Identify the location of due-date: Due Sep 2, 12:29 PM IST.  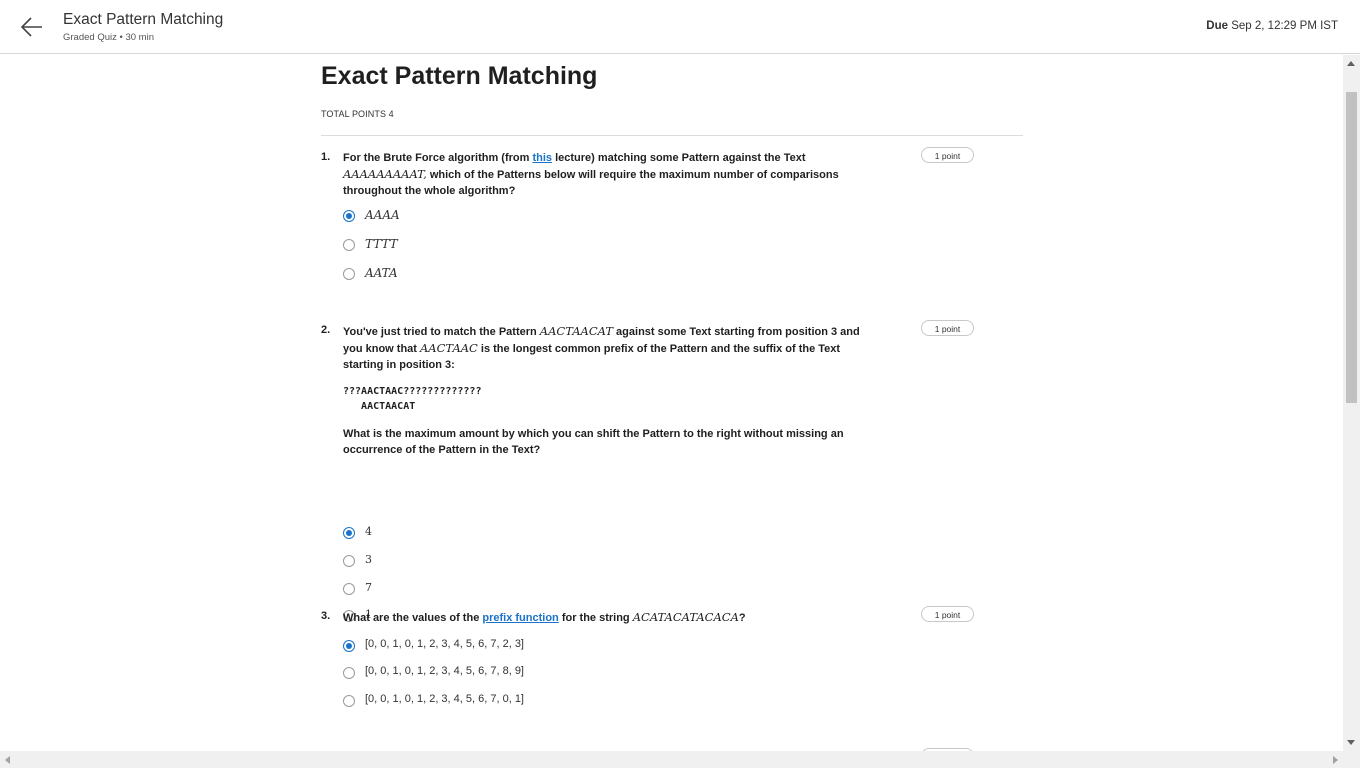
(1272, 26).